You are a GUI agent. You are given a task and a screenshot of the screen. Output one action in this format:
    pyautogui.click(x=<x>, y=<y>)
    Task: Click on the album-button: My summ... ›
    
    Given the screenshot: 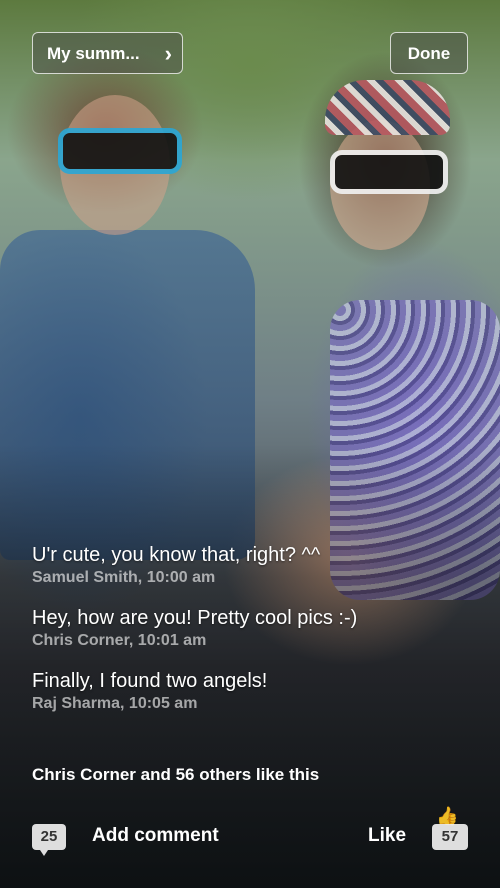 What is the action you would take?
    pyautogui.click(x=107, y=53)
    